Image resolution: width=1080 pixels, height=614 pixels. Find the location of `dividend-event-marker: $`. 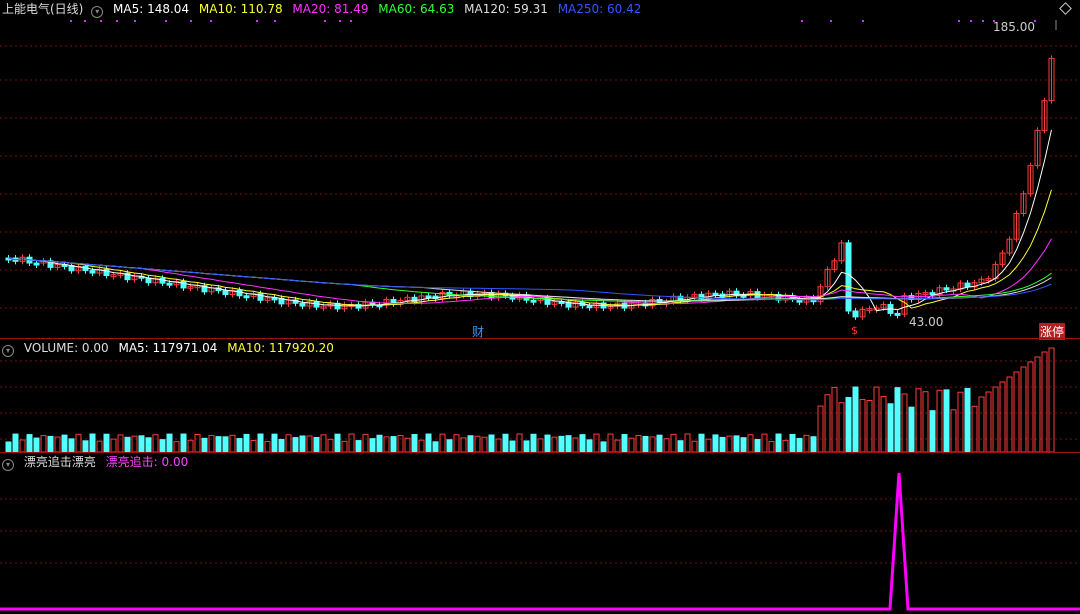

dividend-event-marker: $ is located at coordinates (854, 330).